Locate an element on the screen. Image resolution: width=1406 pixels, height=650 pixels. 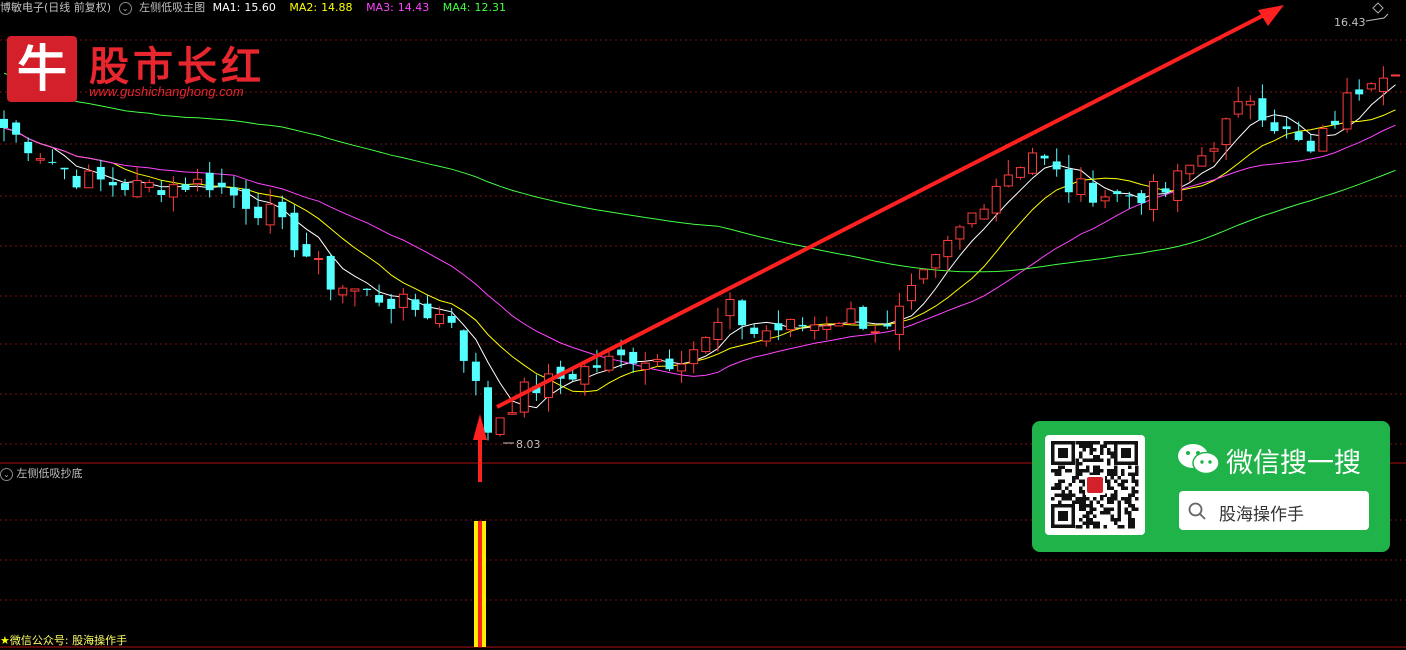
footer-text: 微信公众号: 股海操作手 is located at coordinates (68, 640).